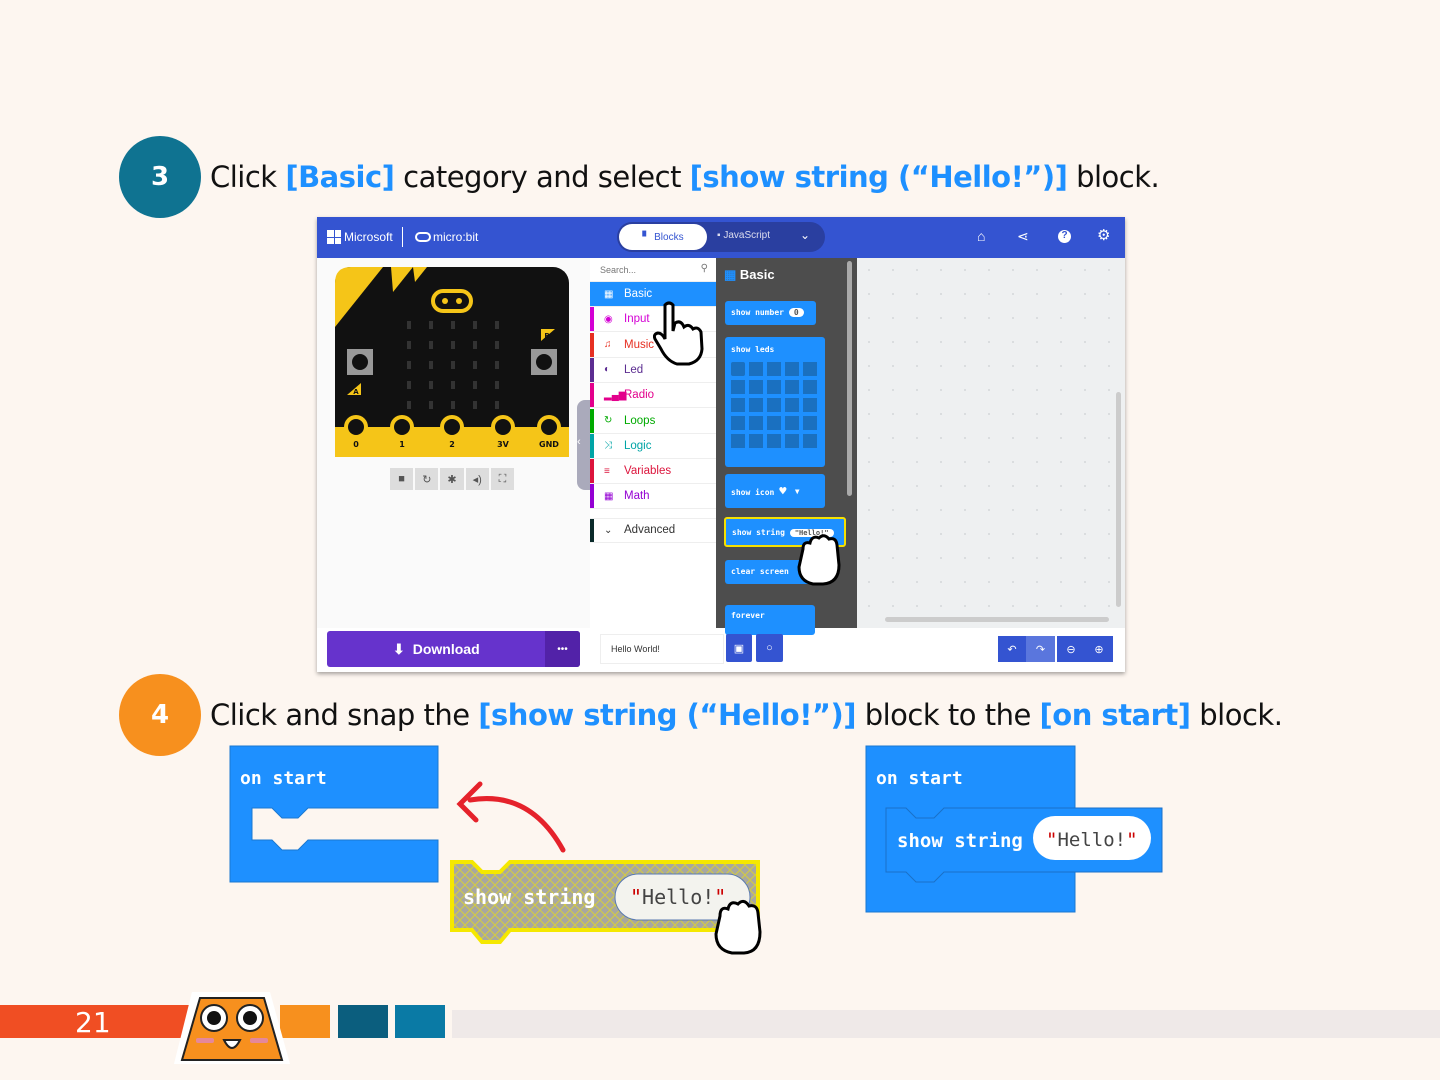 Image resolution: width=1440 pixels, height=1080 pixels. I want to click on footer-teal-block, so click(420, 1021).